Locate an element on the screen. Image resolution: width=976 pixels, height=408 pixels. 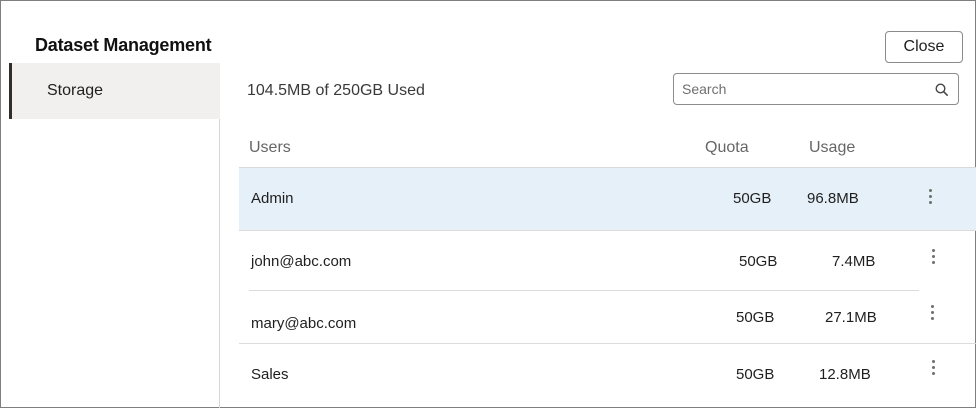
search-field is located at coordinates (816, 89).